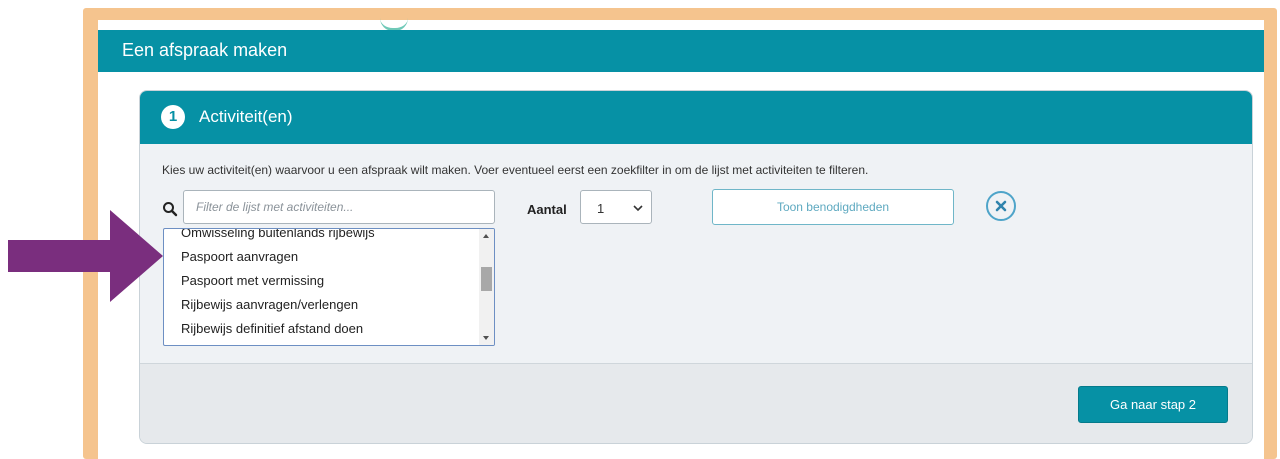 This screenshot has width=1280, height=459. Describe the element at coordinates (85, 256) in the screenshot. I see `annotation-arrow` at that location.